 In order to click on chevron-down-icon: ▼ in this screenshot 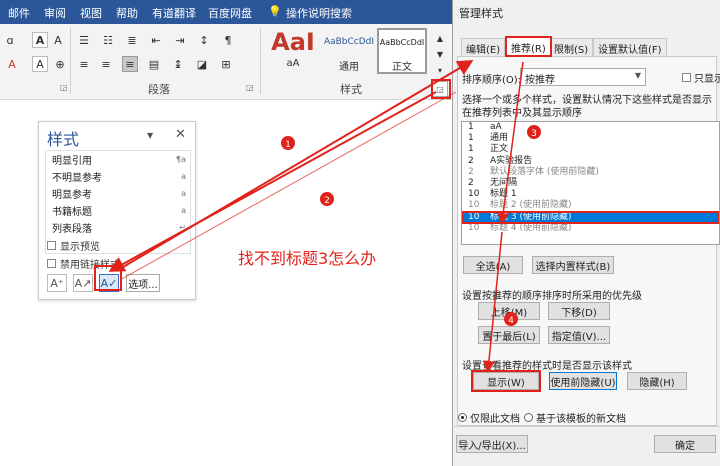, I will do `click(637, 75)`.